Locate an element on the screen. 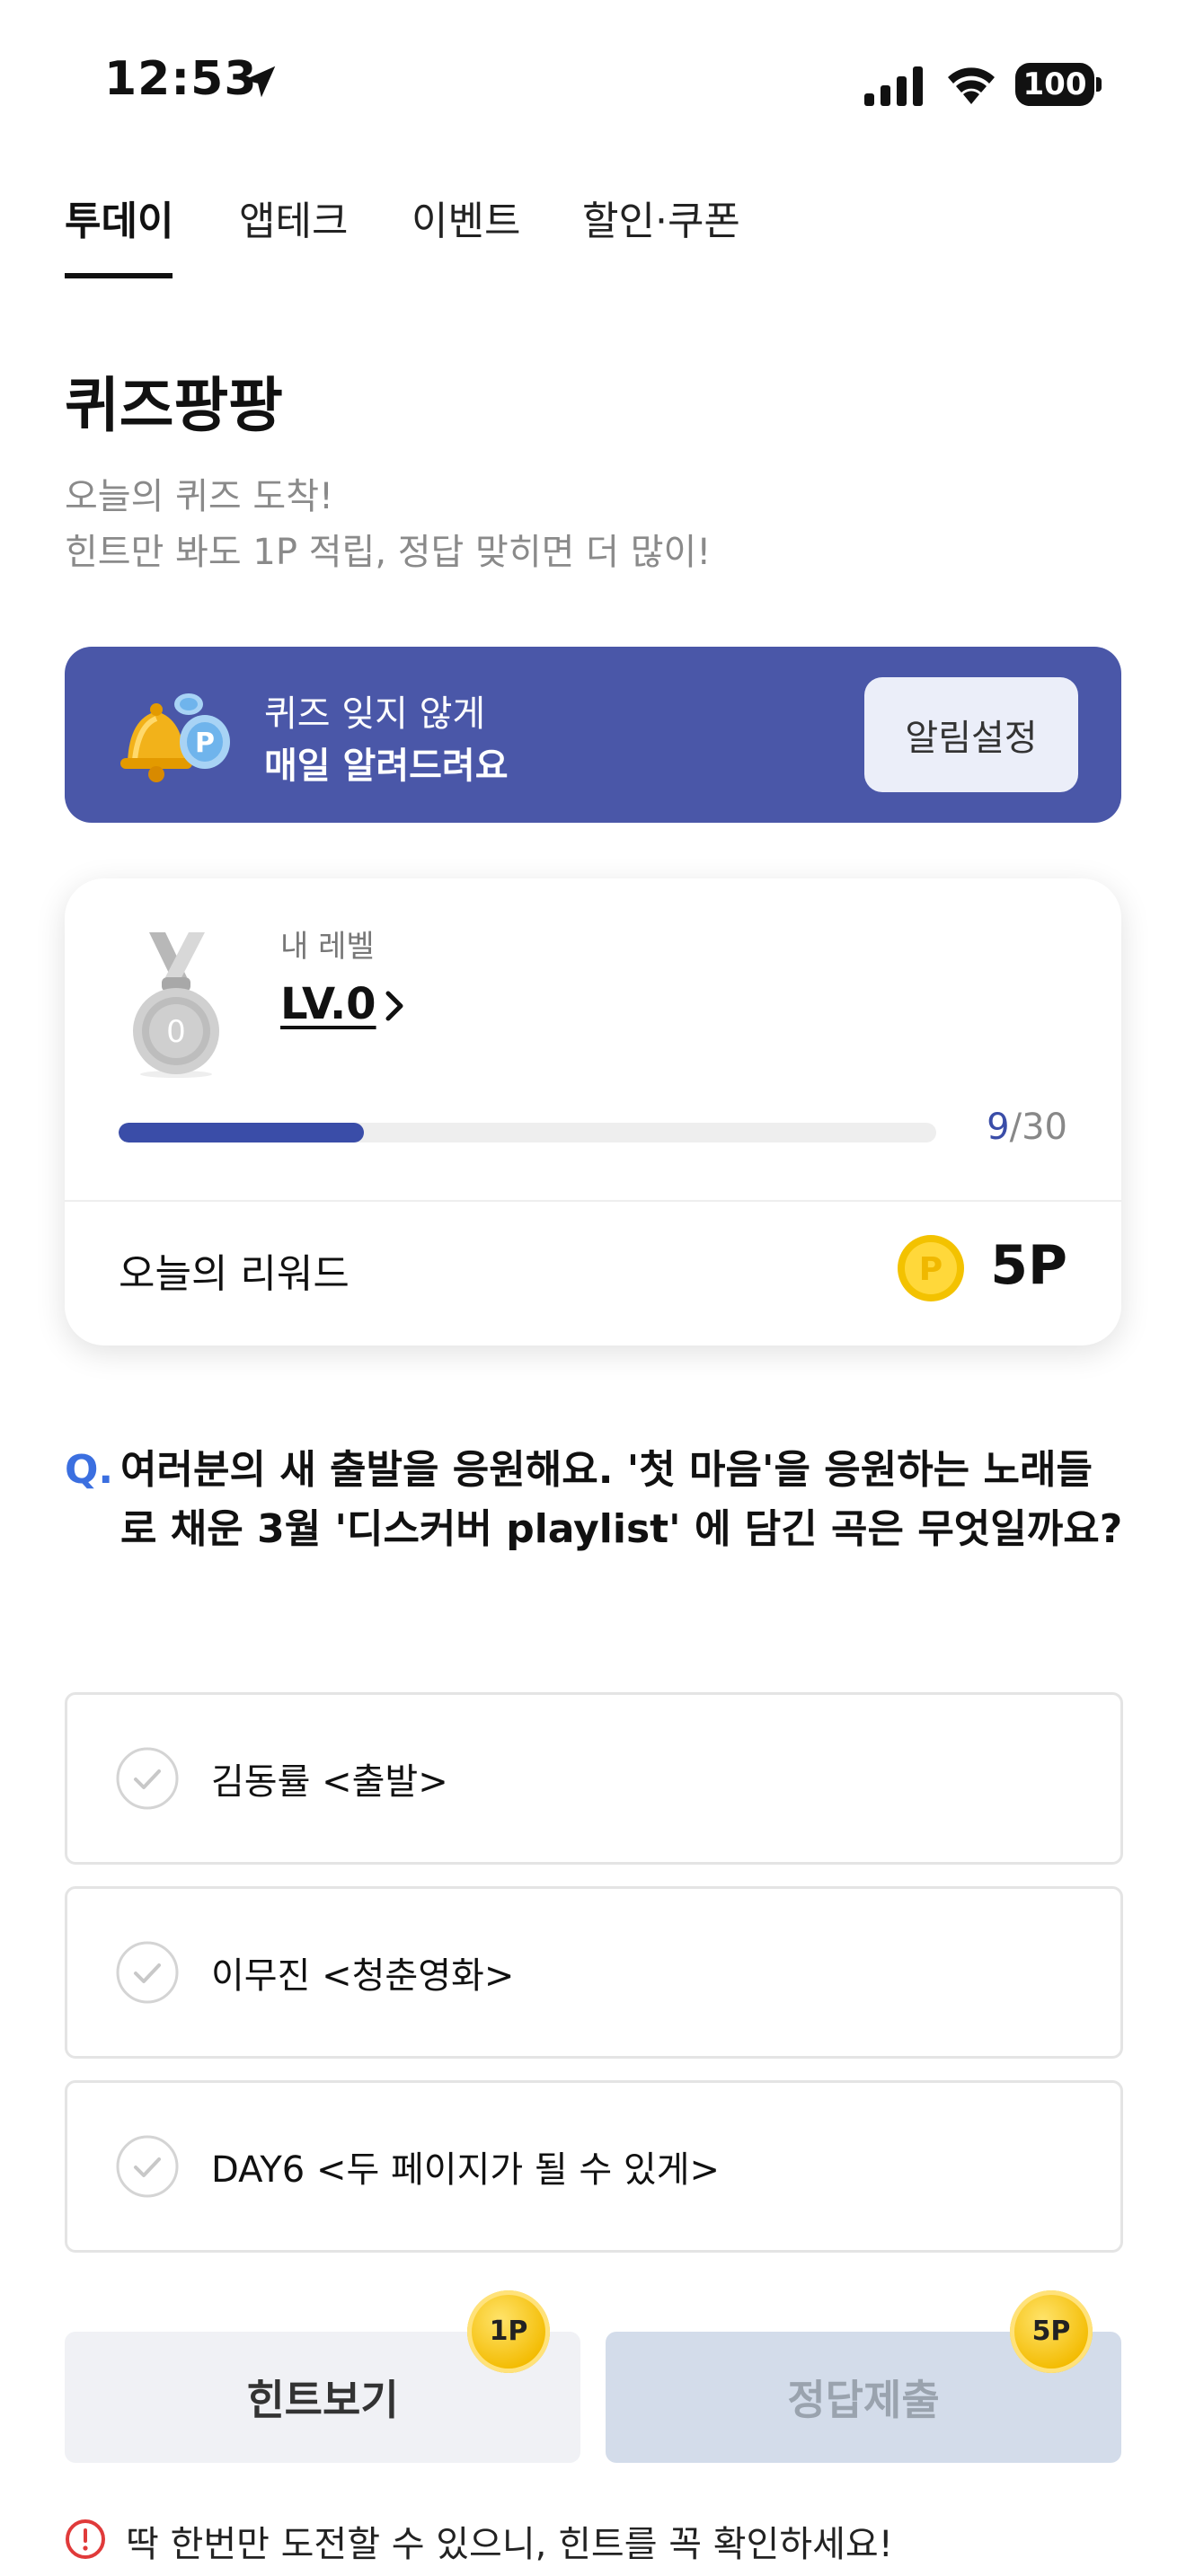 Image resolution: width=1186 pixels, height=2576 pixels. alarm-banner-text: 퀴즈 잊지 않게 is located at coordinates (375, 714).